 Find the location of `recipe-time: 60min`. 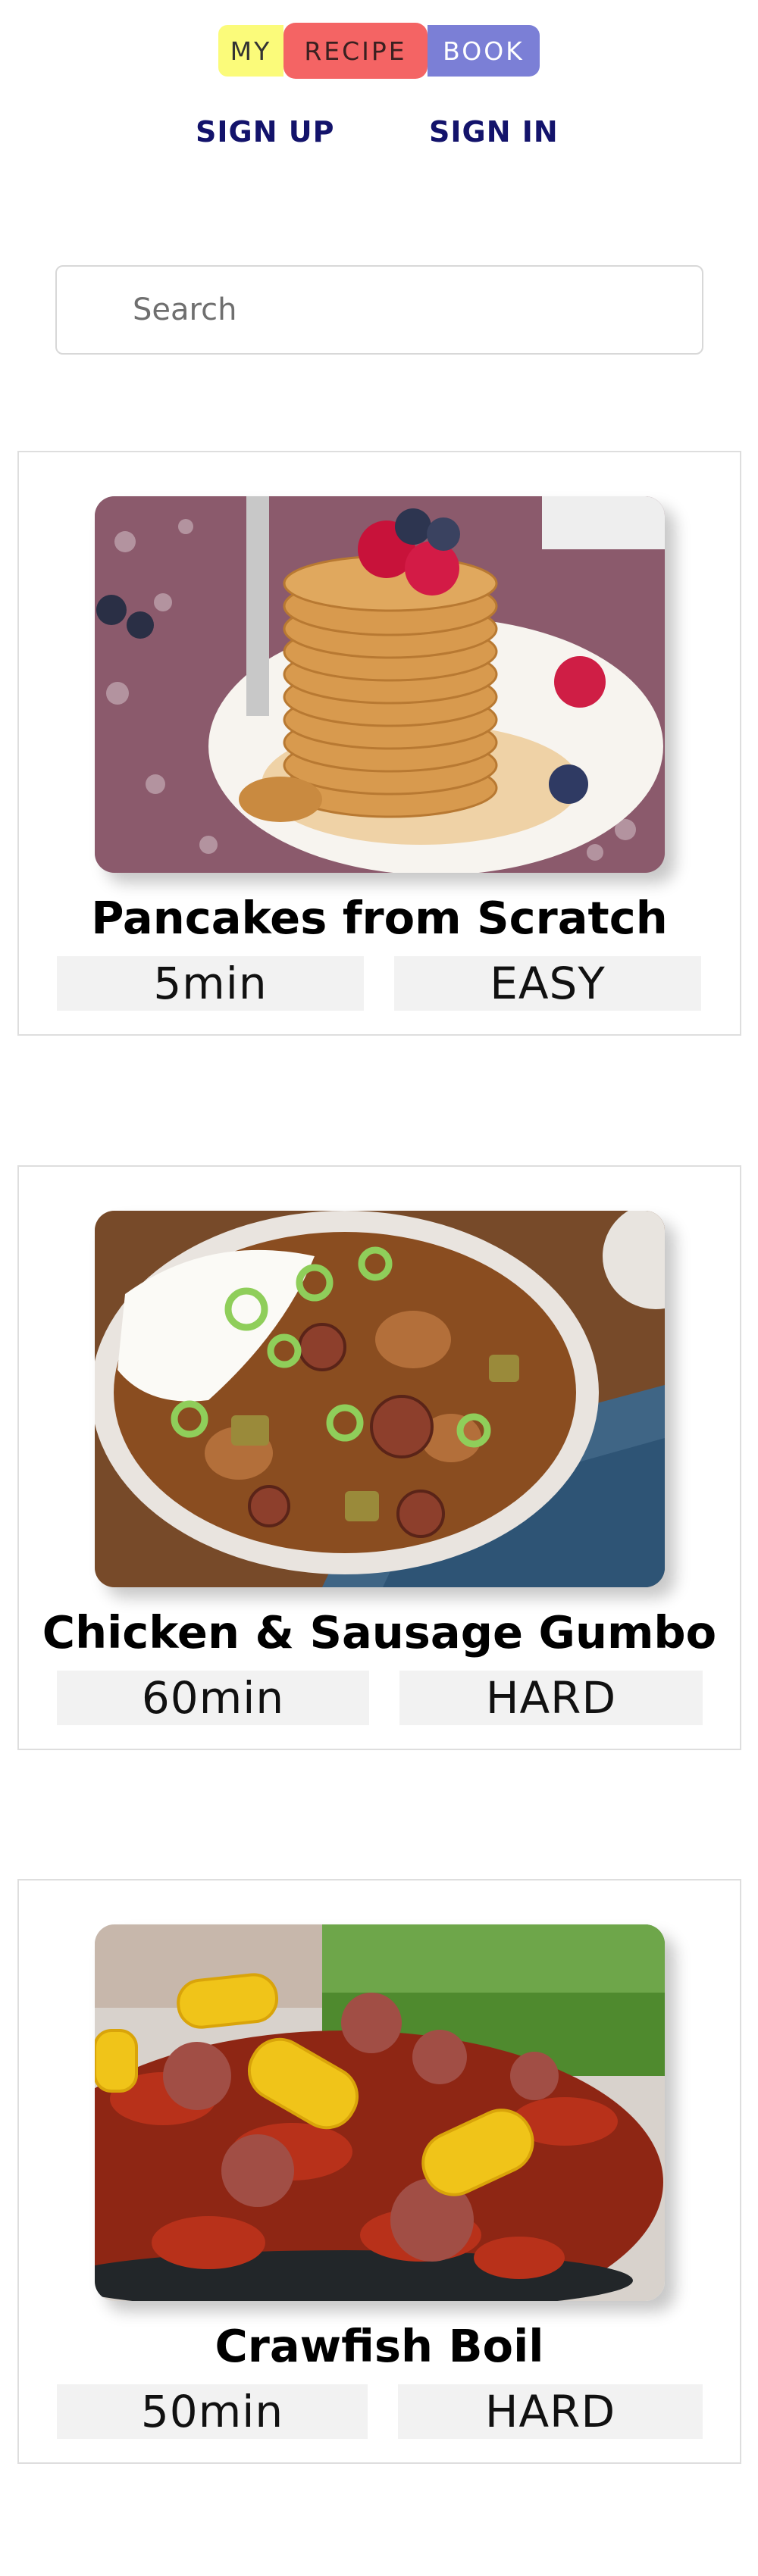

recipe-time: 60min is located at coordinates (213, 1698).